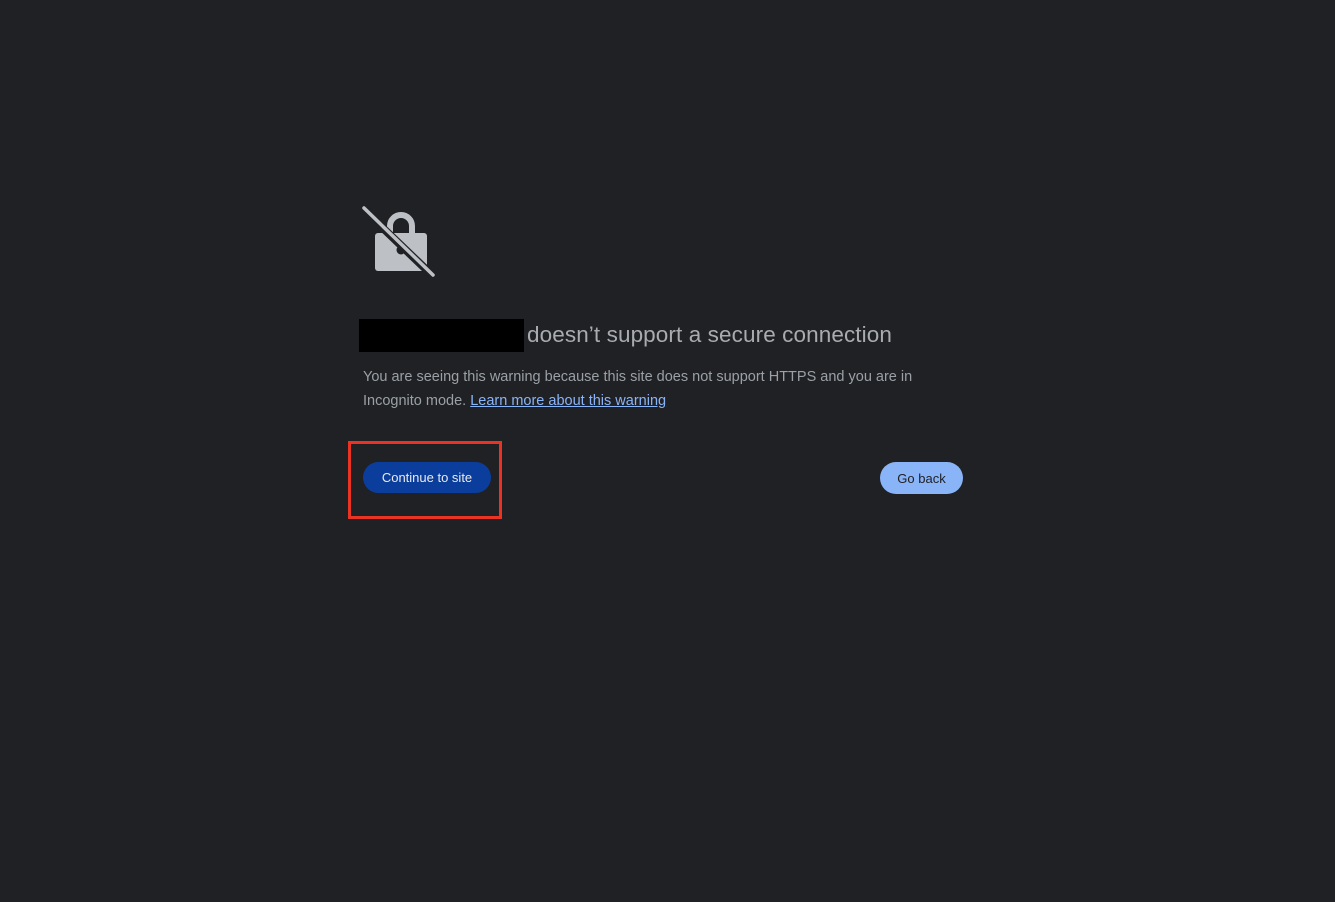 Image resolution: width=1335 pixels, height=902 pixels. I want to click on redacted-hostname, so click(441, 335).